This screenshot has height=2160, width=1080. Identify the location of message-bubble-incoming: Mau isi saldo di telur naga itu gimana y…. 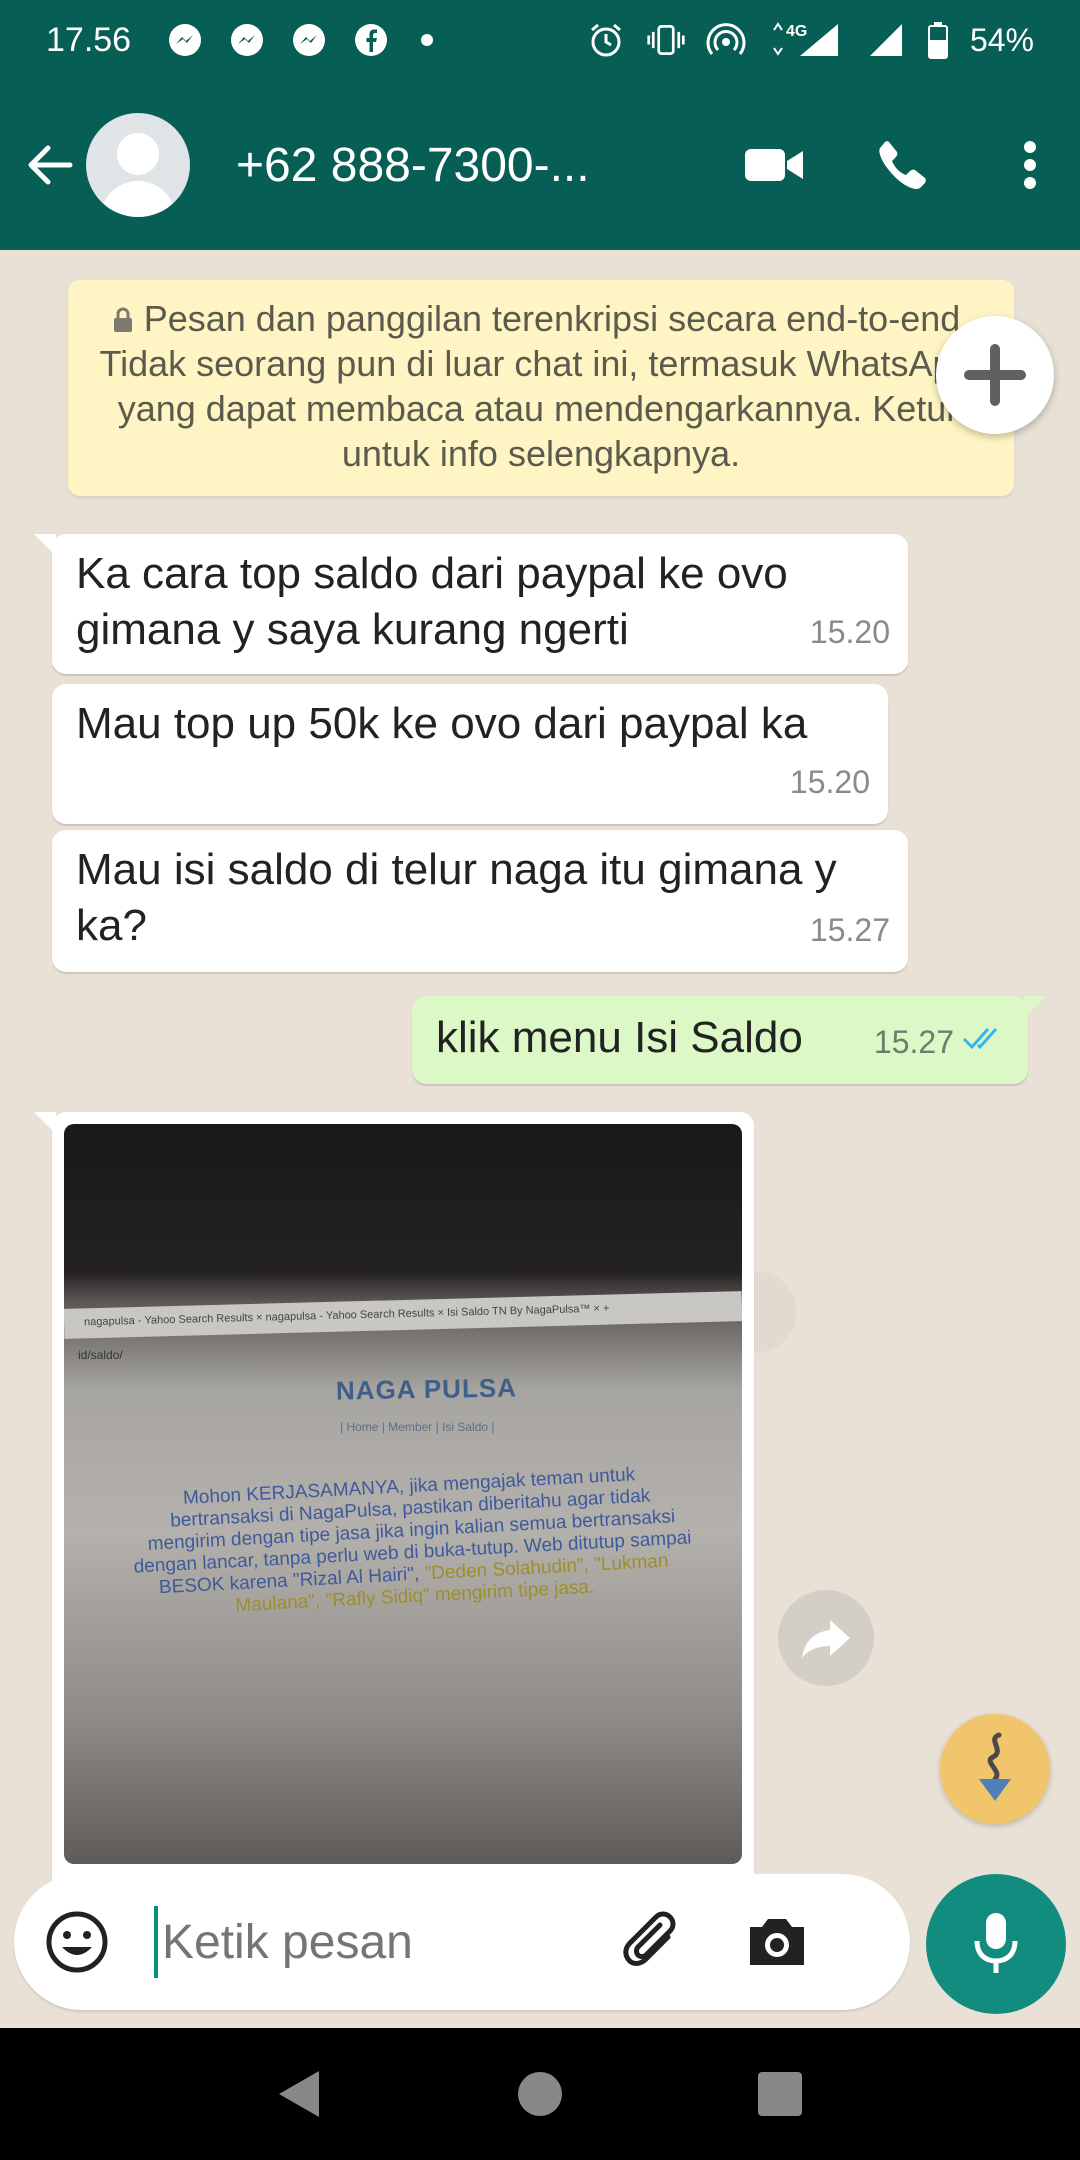
(480, 901).